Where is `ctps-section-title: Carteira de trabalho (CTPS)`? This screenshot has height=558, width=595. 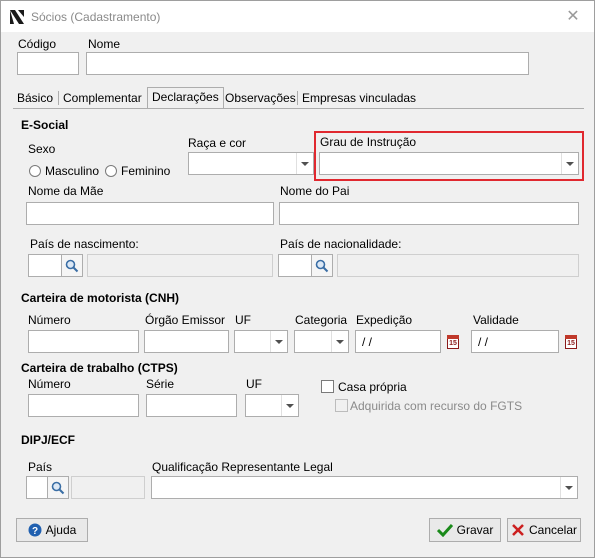
ctps-section-title: Carteira de trabalho (CTPS) is located at coordinates (99, 368).